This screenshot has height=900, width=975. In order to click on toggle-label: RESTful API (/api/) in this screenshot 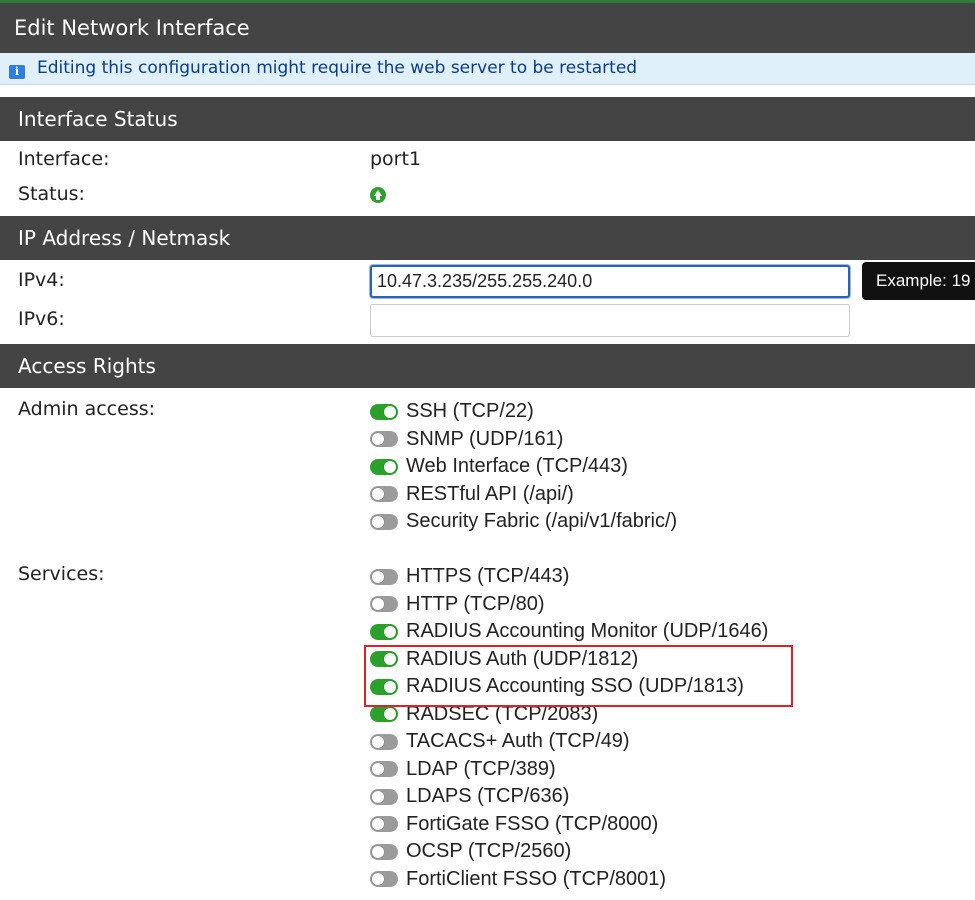, I will do `click(490, 493)`.